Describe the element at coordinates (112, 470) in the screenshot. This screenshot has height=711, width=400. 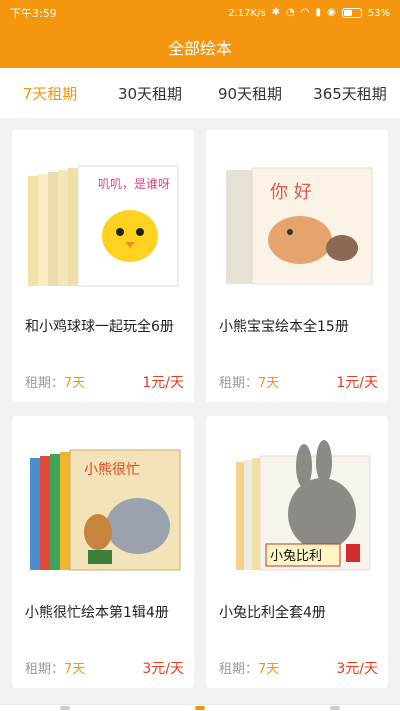
I see `cover-title: 小熊很忙` at that location.